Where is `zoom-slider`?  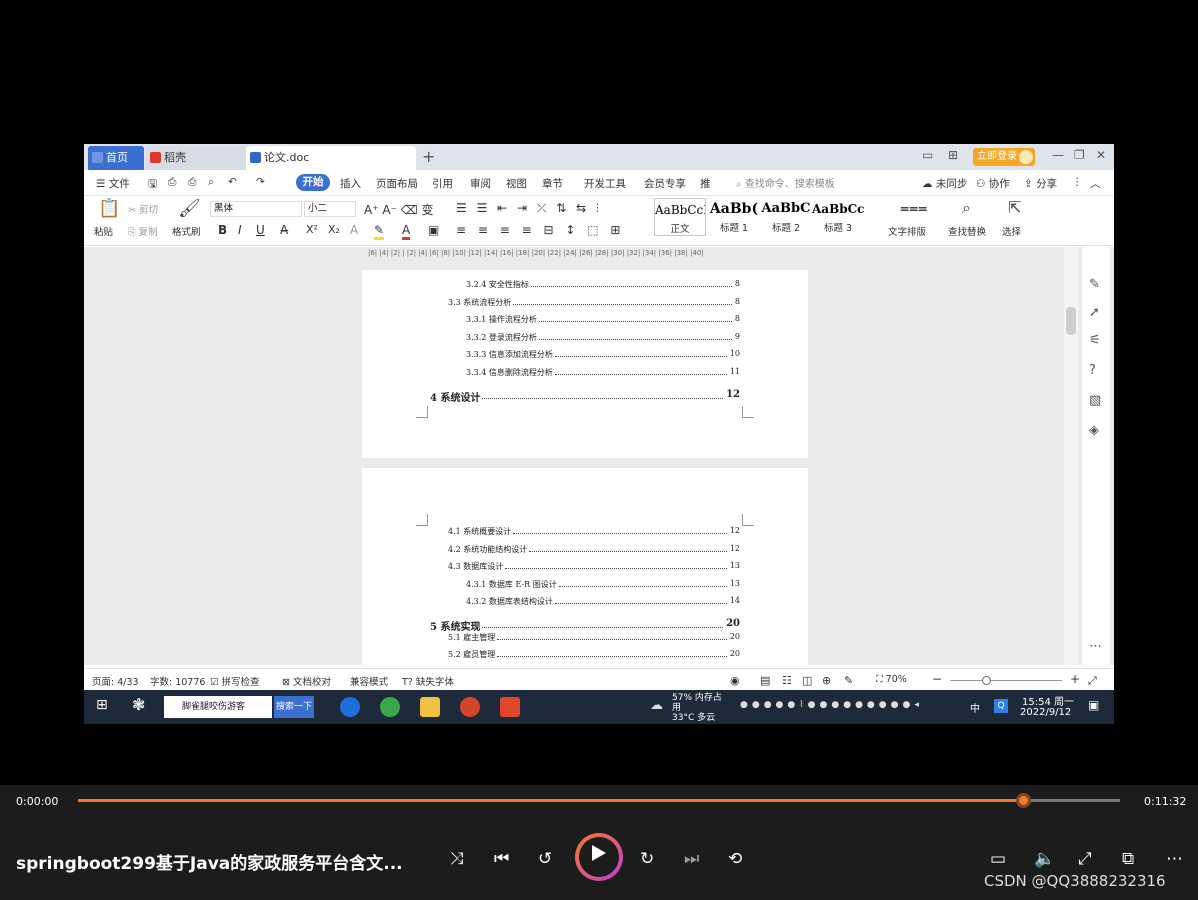
zoom-slider is located at coordinates (1006, 680).